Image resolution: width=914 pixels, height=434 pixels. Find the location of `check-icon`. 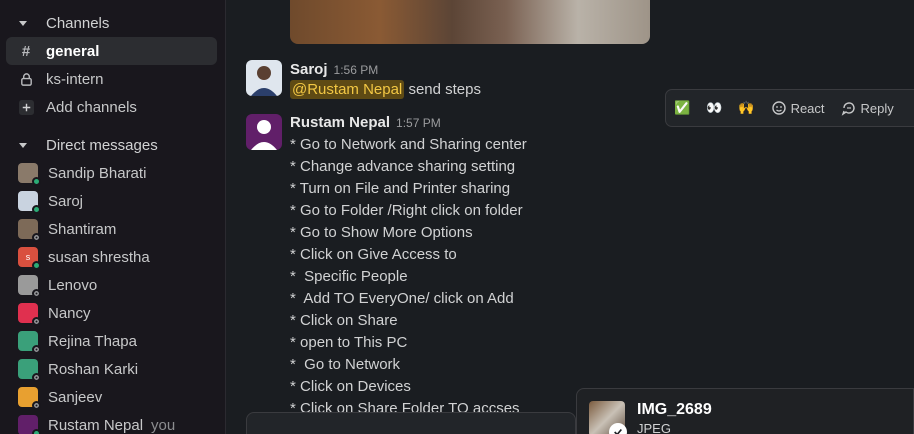

check-icon is located at coordinates (618, 428).